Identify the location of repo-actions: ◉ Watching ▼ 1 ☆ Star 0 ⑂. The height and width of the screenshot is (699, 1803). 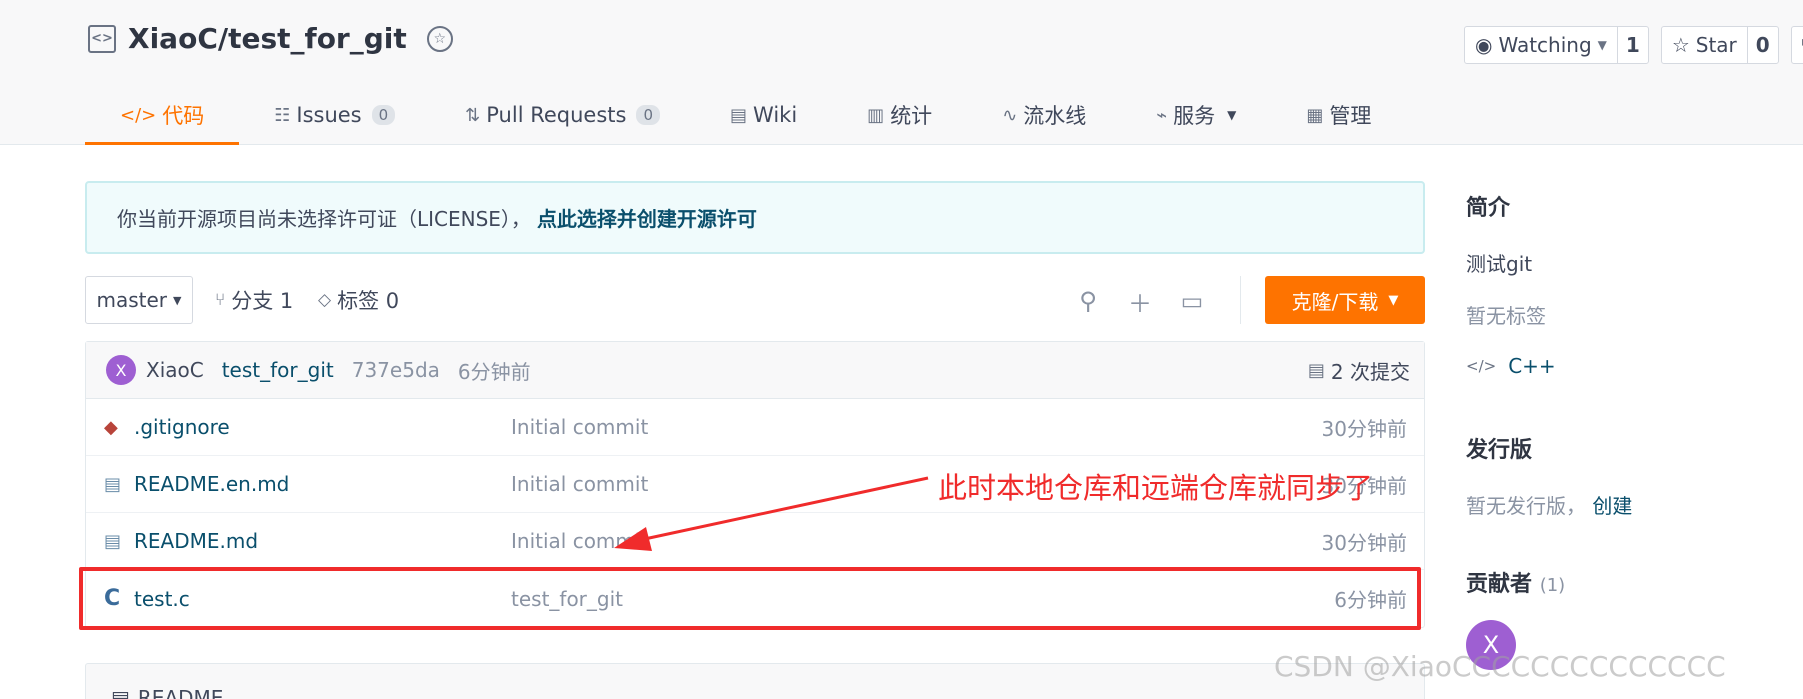
(1633, 45).